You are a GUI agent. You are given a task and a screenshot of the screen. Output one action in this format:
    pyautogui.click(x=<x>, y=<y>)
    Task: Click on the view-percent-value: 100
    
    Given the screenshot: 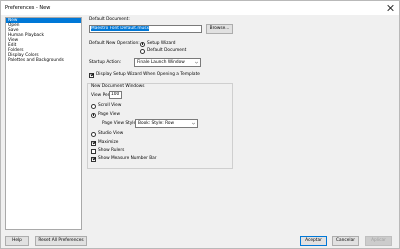 What is the action you would take?
    pyautogui.click(x=115, y=94)
    